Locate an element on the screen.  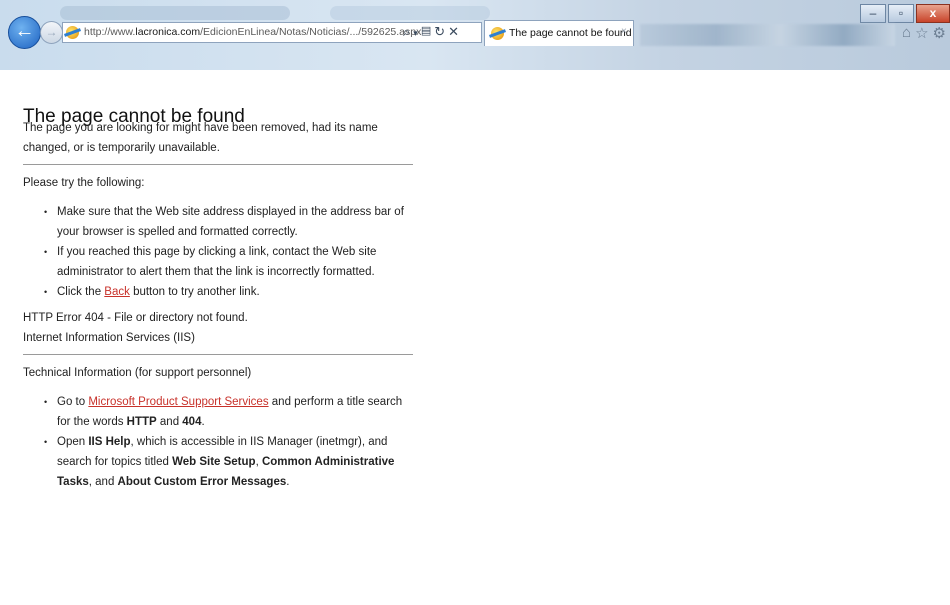
toolbar-icons: ⌂ ☆ ⚙ is located at coordinates (924, 33).